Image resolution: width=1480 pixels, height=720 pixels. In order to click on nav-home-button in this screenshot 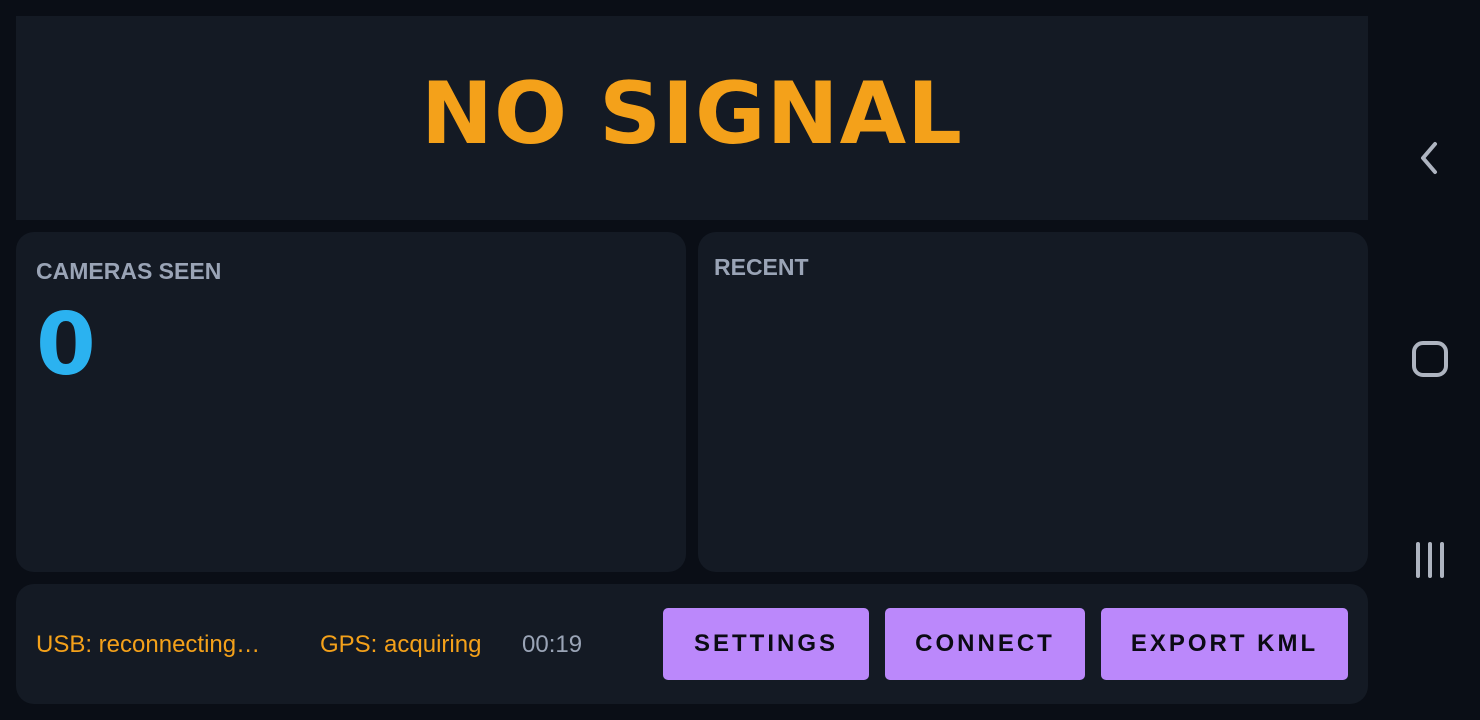, I will do `click(1430, 359)`.